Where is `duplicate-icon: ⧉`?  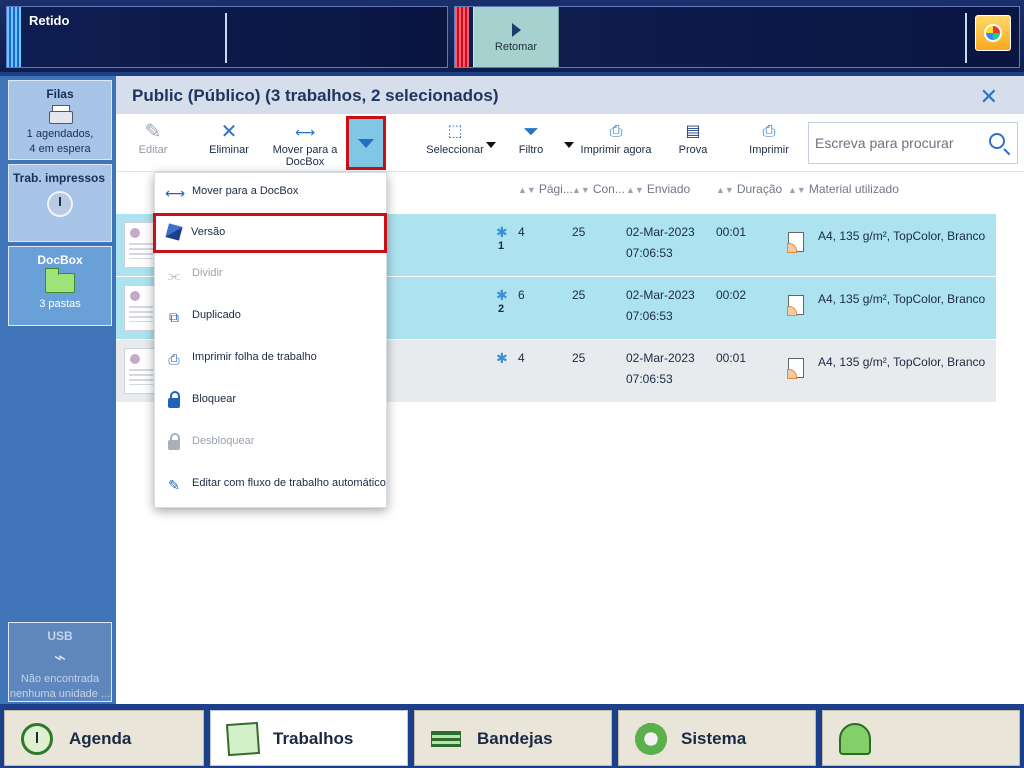 duplicate-icon: ⧉ is located at coordinates (174, 317).